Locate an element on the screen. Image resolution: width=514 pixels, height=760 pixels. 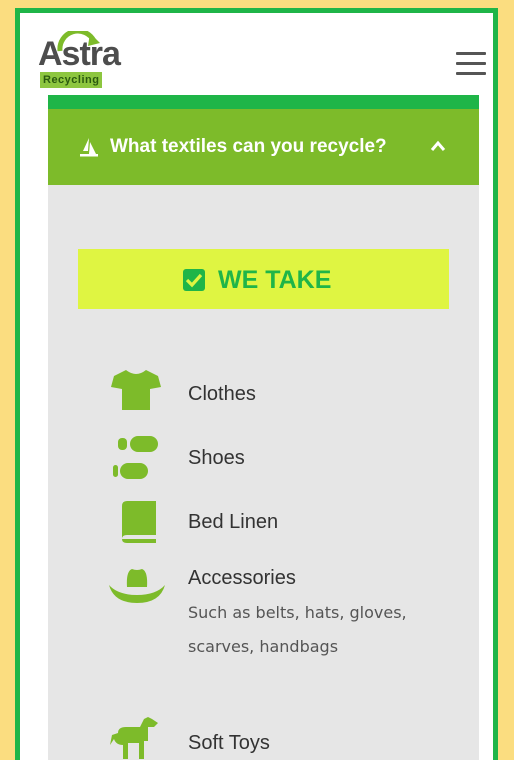
item-label-soft-toys: Soft Toys is located at coordinates (229, 743).